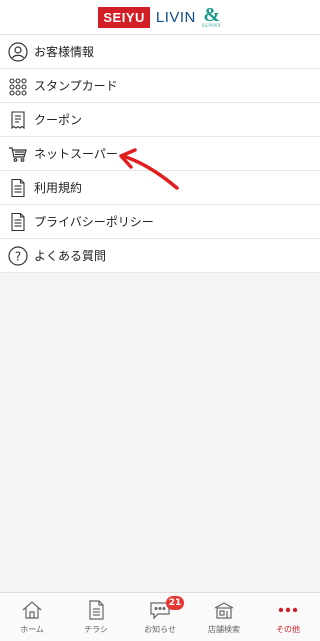 The image size is (320, 641). I want to click on person-circle-icon, so click(18, 51).